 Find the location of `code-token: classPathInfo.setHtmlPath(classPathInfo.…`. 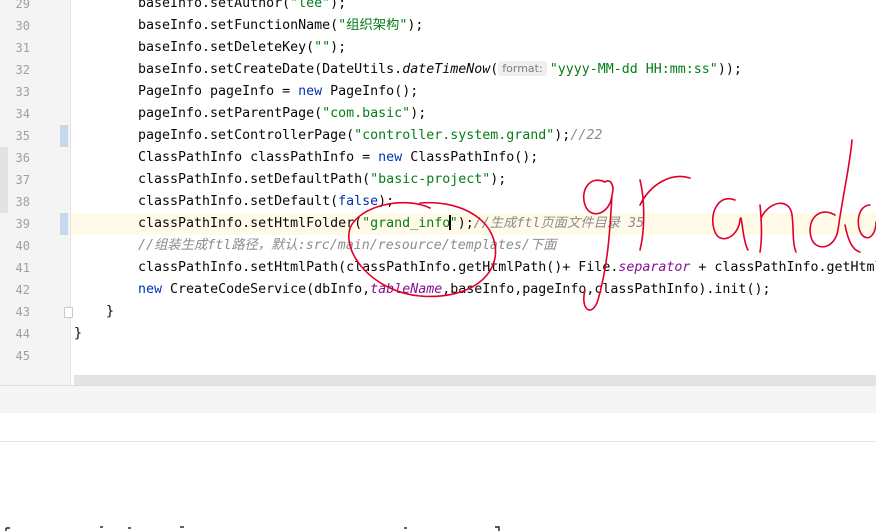

code-token: classPathInfo.setHtmlPath(classPathInfo.… is located at coordinates (378, 267).